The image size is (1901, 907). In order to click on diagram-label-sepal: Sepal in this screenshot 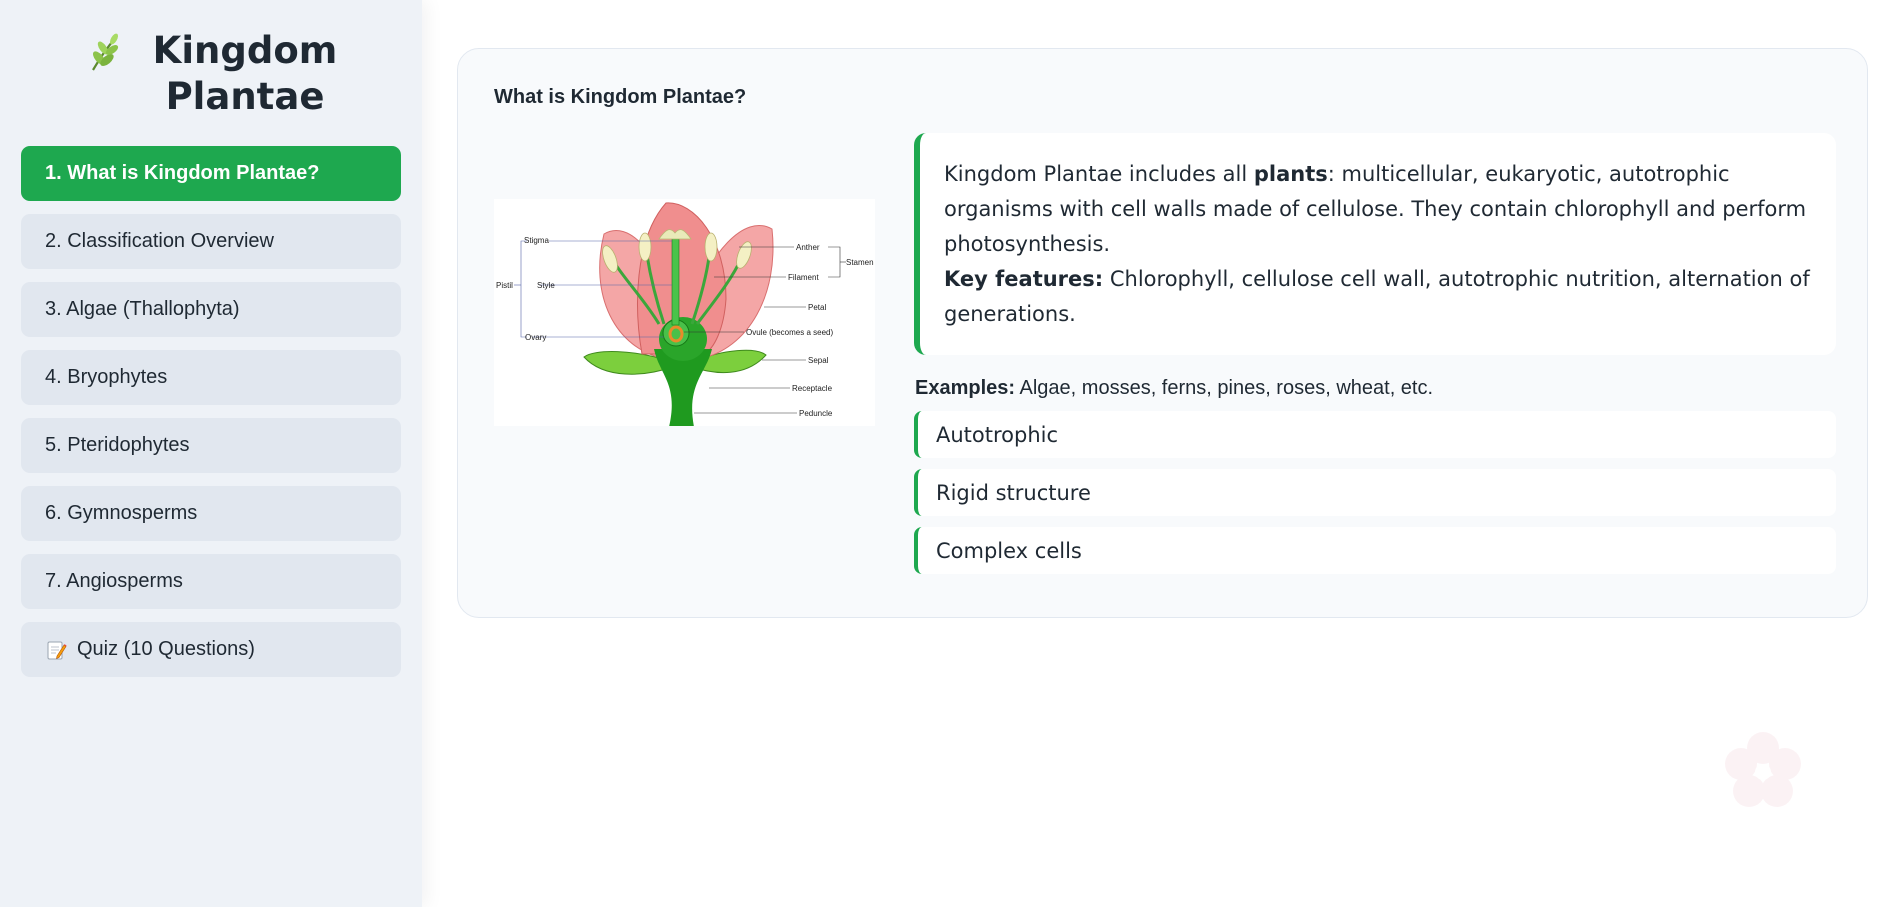, I will do `click(818, 360)`.